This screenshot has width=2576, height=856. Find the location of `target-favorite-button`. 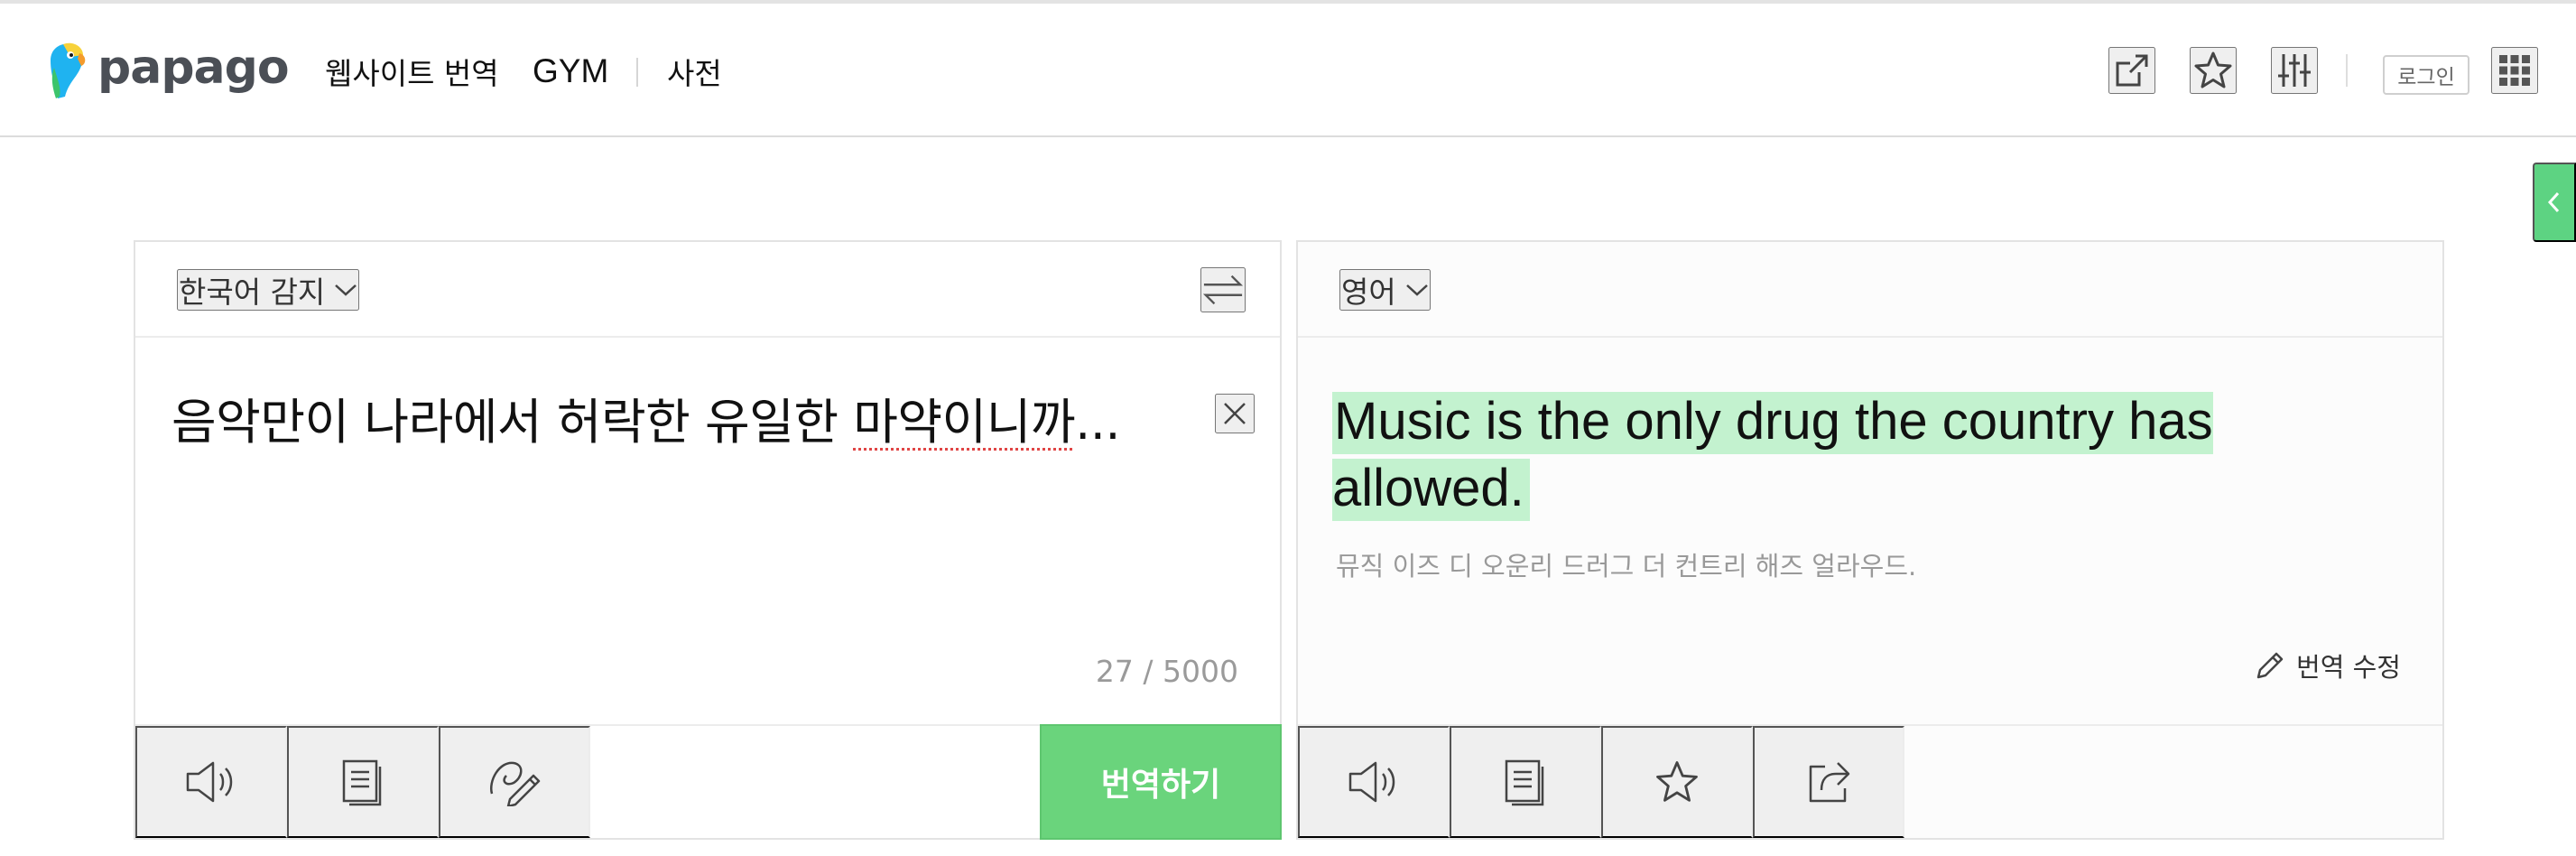

target-favorite-button is located at coordinates (1677, 782).